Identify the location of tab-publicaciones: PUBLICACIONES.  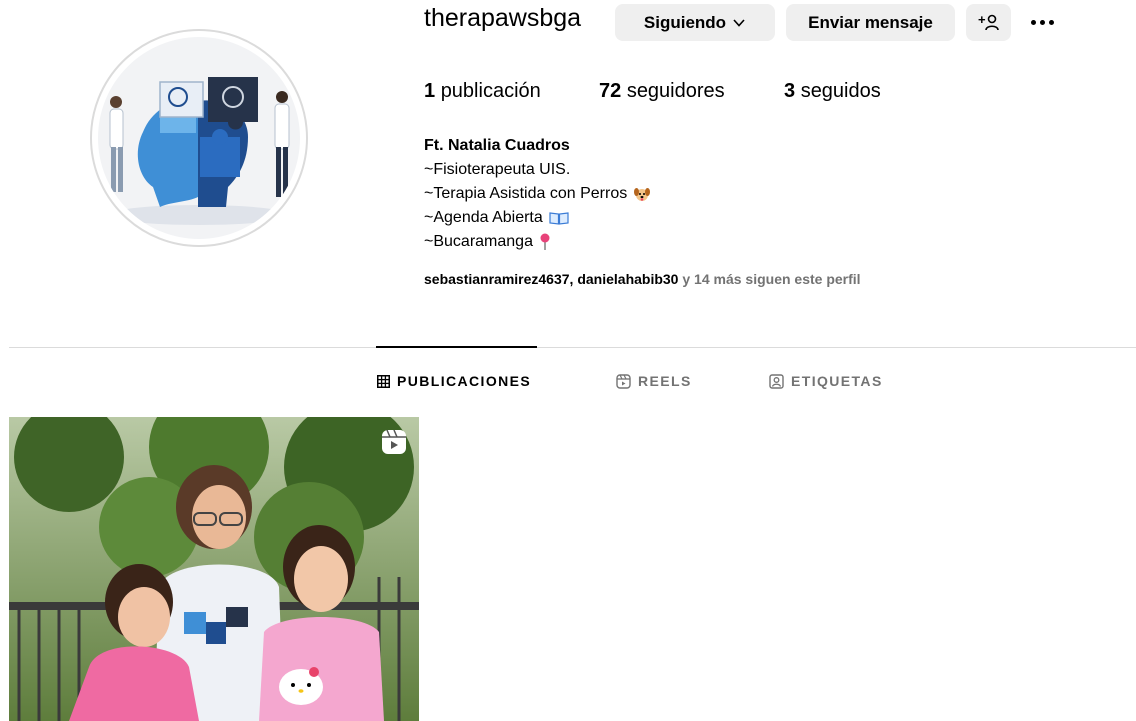
(454, 381).